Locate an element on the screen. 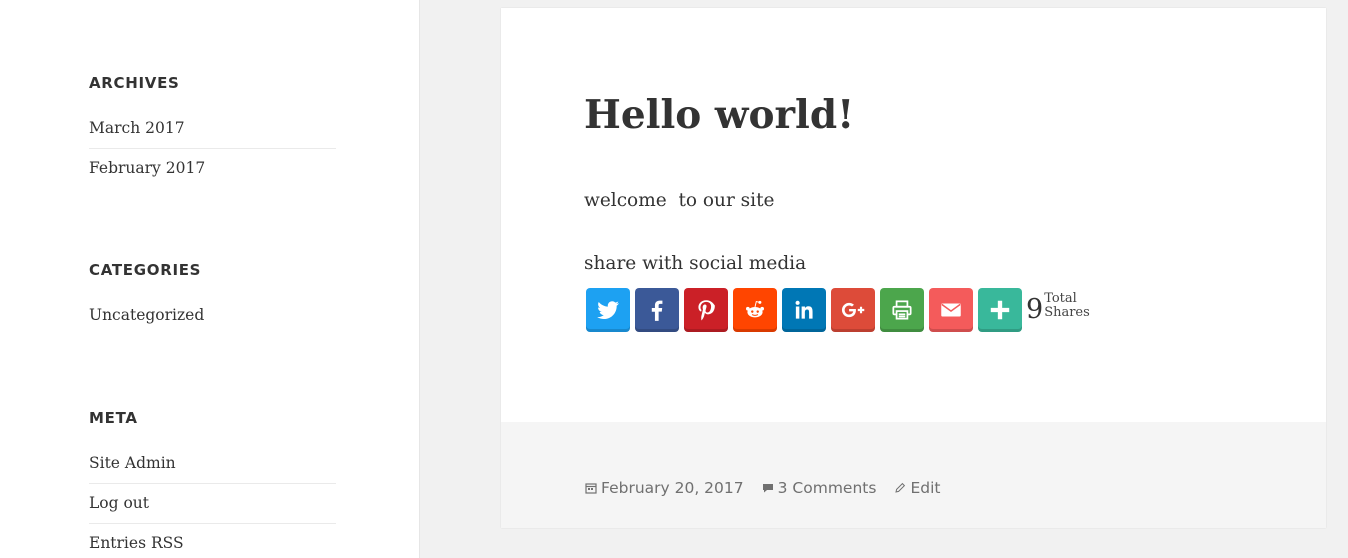 The image size is (1348, 558). post-edit: Edit is located at coordinates (917, 488).